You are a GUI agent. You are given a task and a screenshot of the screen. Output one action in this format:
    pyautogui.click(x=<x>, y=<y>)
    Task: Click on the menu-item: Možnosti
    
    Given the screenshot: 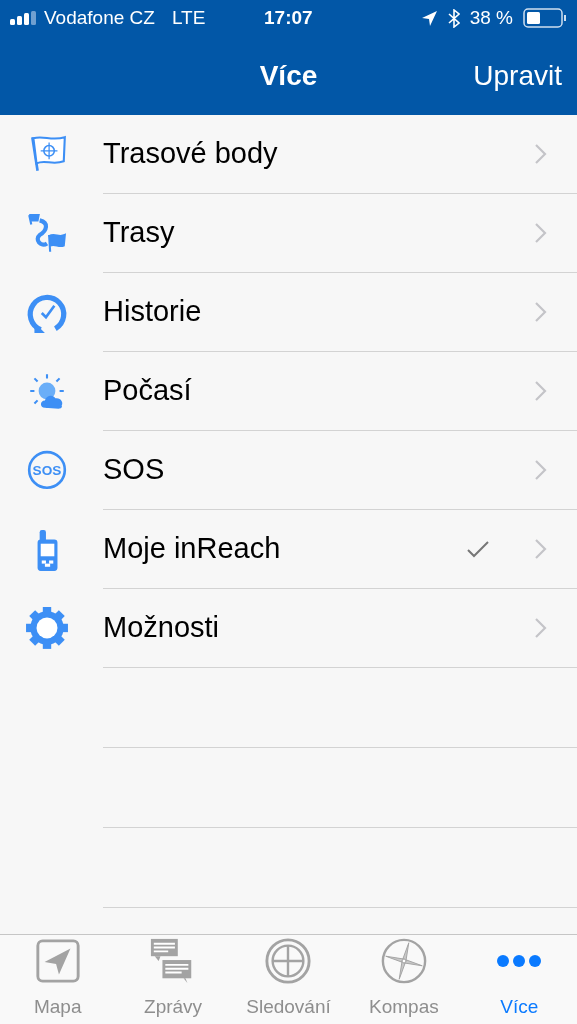 What is the action you would take?
    pyautogui.click(x=340, y=628)
    